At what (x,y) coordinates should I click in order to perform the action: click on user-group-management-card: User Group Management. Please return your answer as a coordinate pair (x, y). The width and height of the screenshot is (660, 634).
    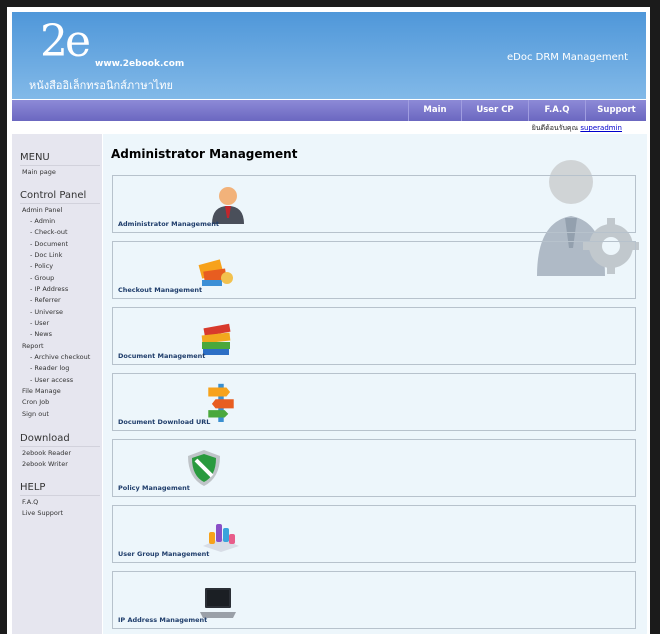
    Looking at the image, I should click on (374, 534).